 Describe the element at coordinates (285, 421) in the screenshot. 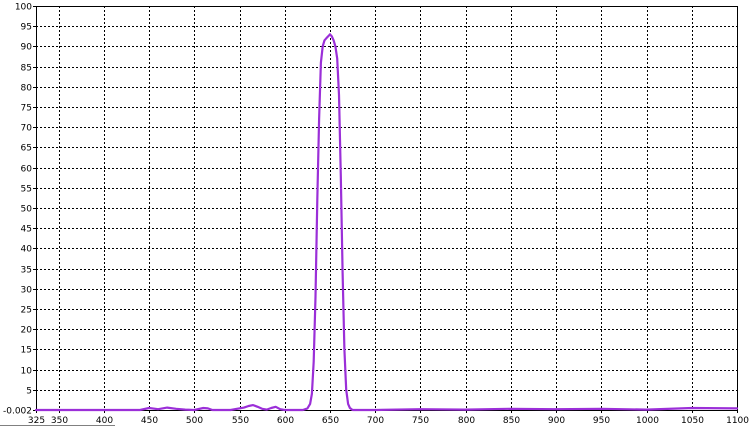

I see `x-tick-label: 600` at that location.